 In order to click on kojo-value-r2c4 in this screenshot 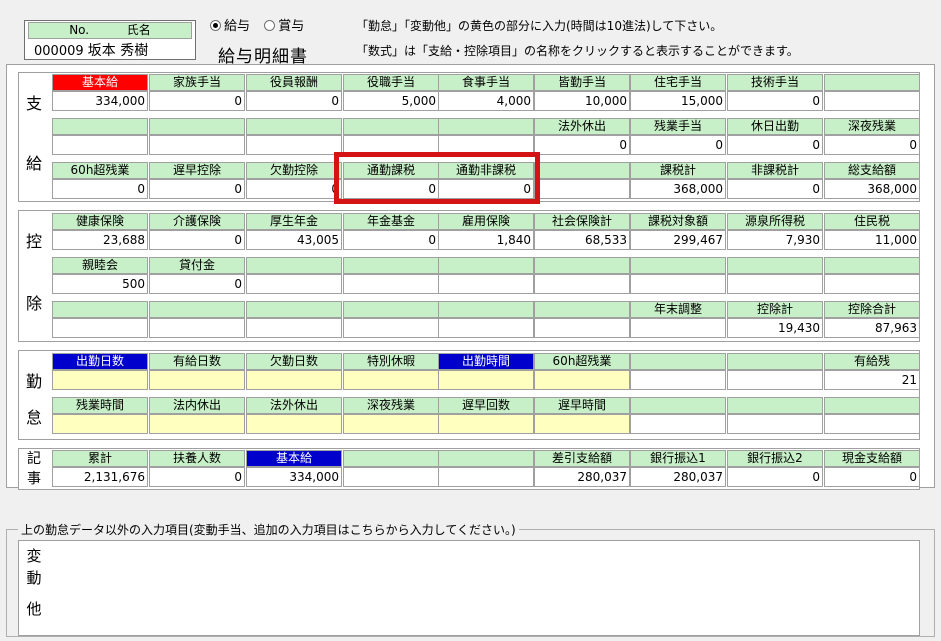, I will do `click(486, 328)`.